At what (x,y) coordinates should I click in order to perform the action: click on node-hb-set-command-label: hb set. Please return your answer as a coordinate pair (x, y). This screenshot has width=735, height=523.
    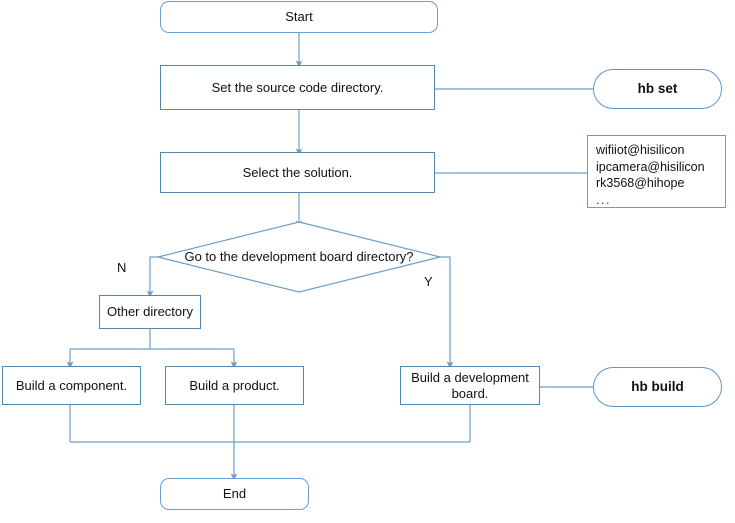
    Looking at the image, I should click on (657, 88).